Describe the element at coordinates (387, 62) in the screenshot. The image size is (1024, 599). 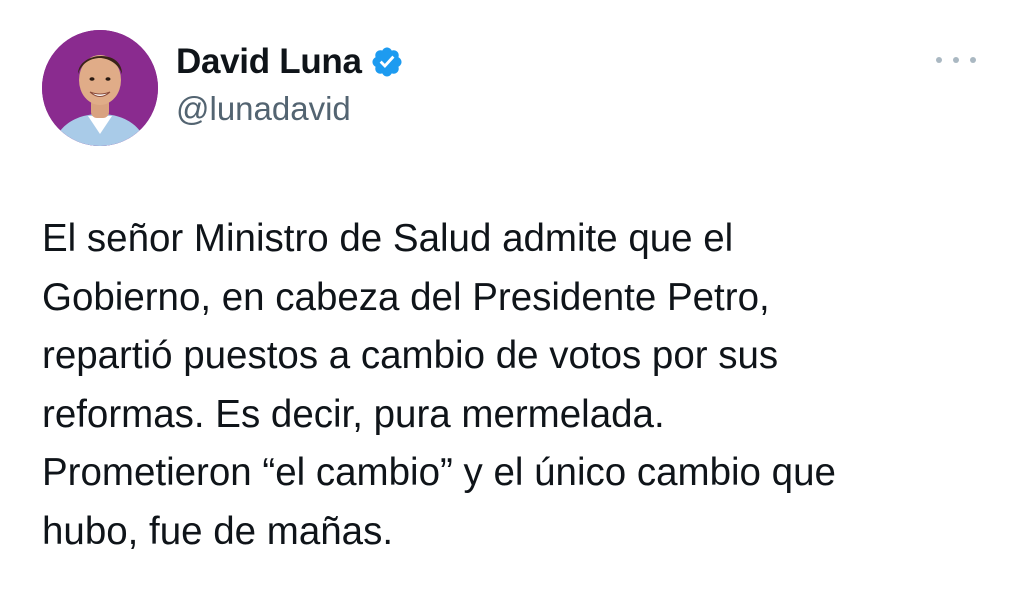
I see `verified-badge-icon` at that location.